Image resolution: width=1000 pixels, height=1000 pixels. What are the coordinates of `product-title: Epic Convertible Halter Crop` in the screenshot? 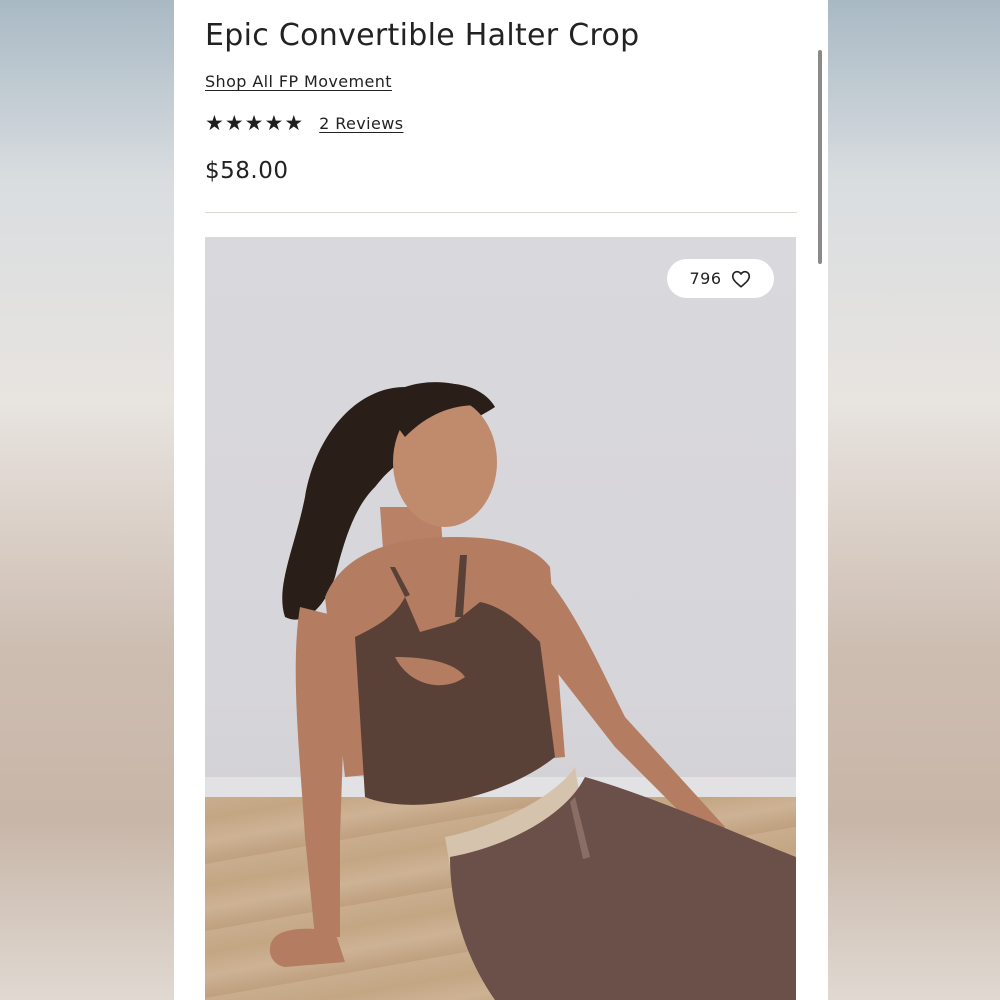 It's located at (422, 35).